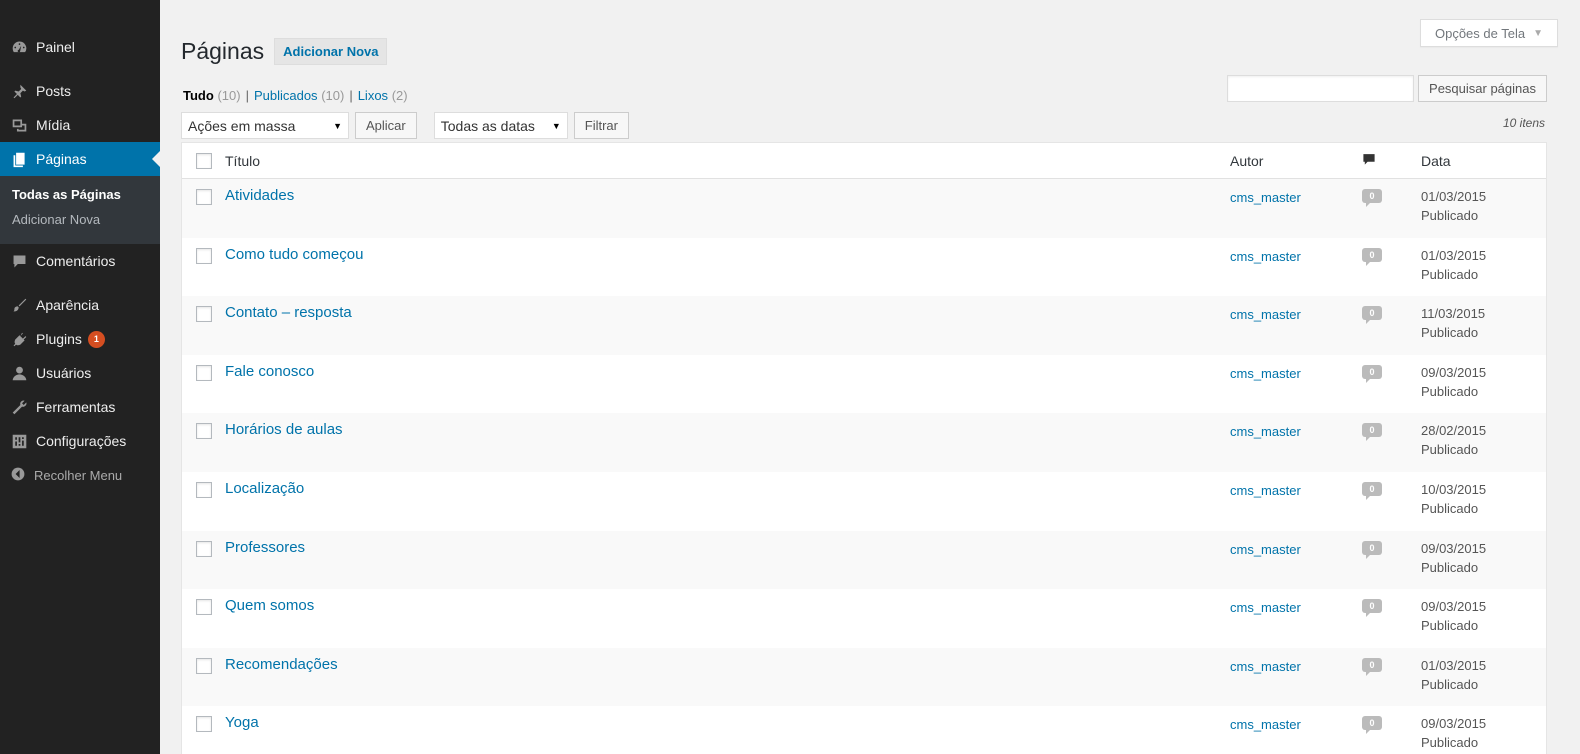 The width and height of the screenshot is (1580, 754). What do you see at coordinates (288, 312) in the screenshot?
I see `page-title-link: Contato – resposta` at bounding box center [288, 312].